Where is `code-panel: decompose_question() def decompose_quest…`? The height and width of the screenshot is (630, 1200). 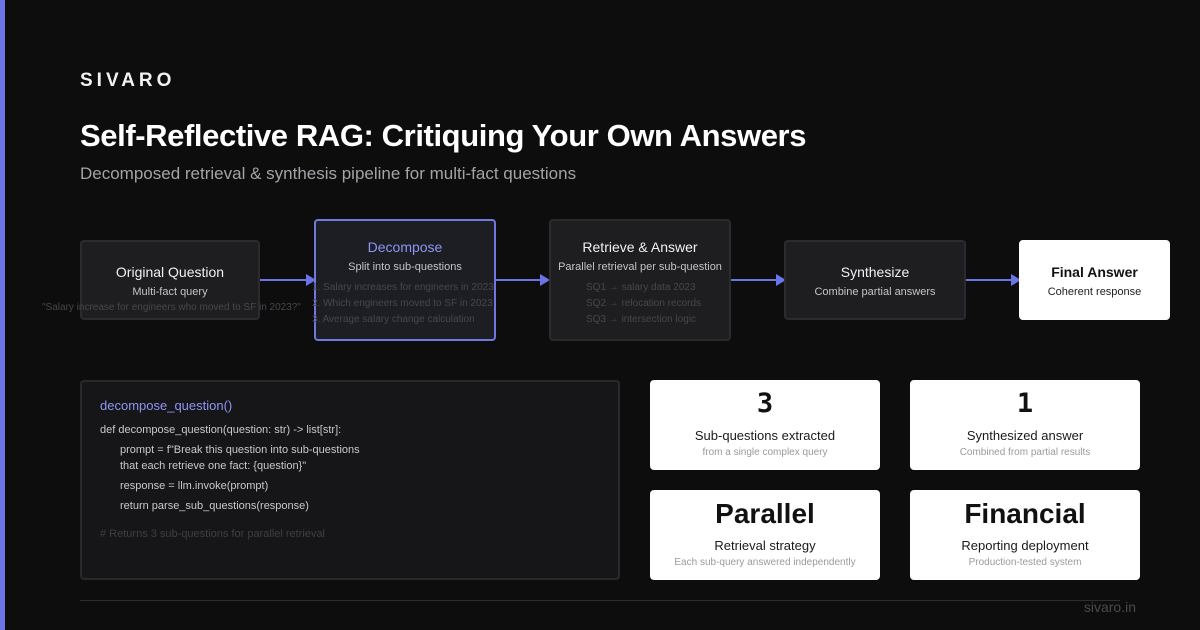 code-panel: decompose_question() def decompose_quest… is located at coordinates (350, 480).